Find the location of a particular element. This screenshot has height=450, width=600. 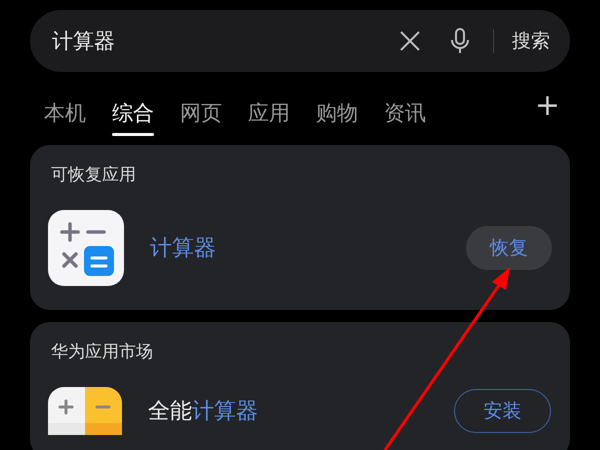

tab: 网页 is located at coordinates (201, 108).